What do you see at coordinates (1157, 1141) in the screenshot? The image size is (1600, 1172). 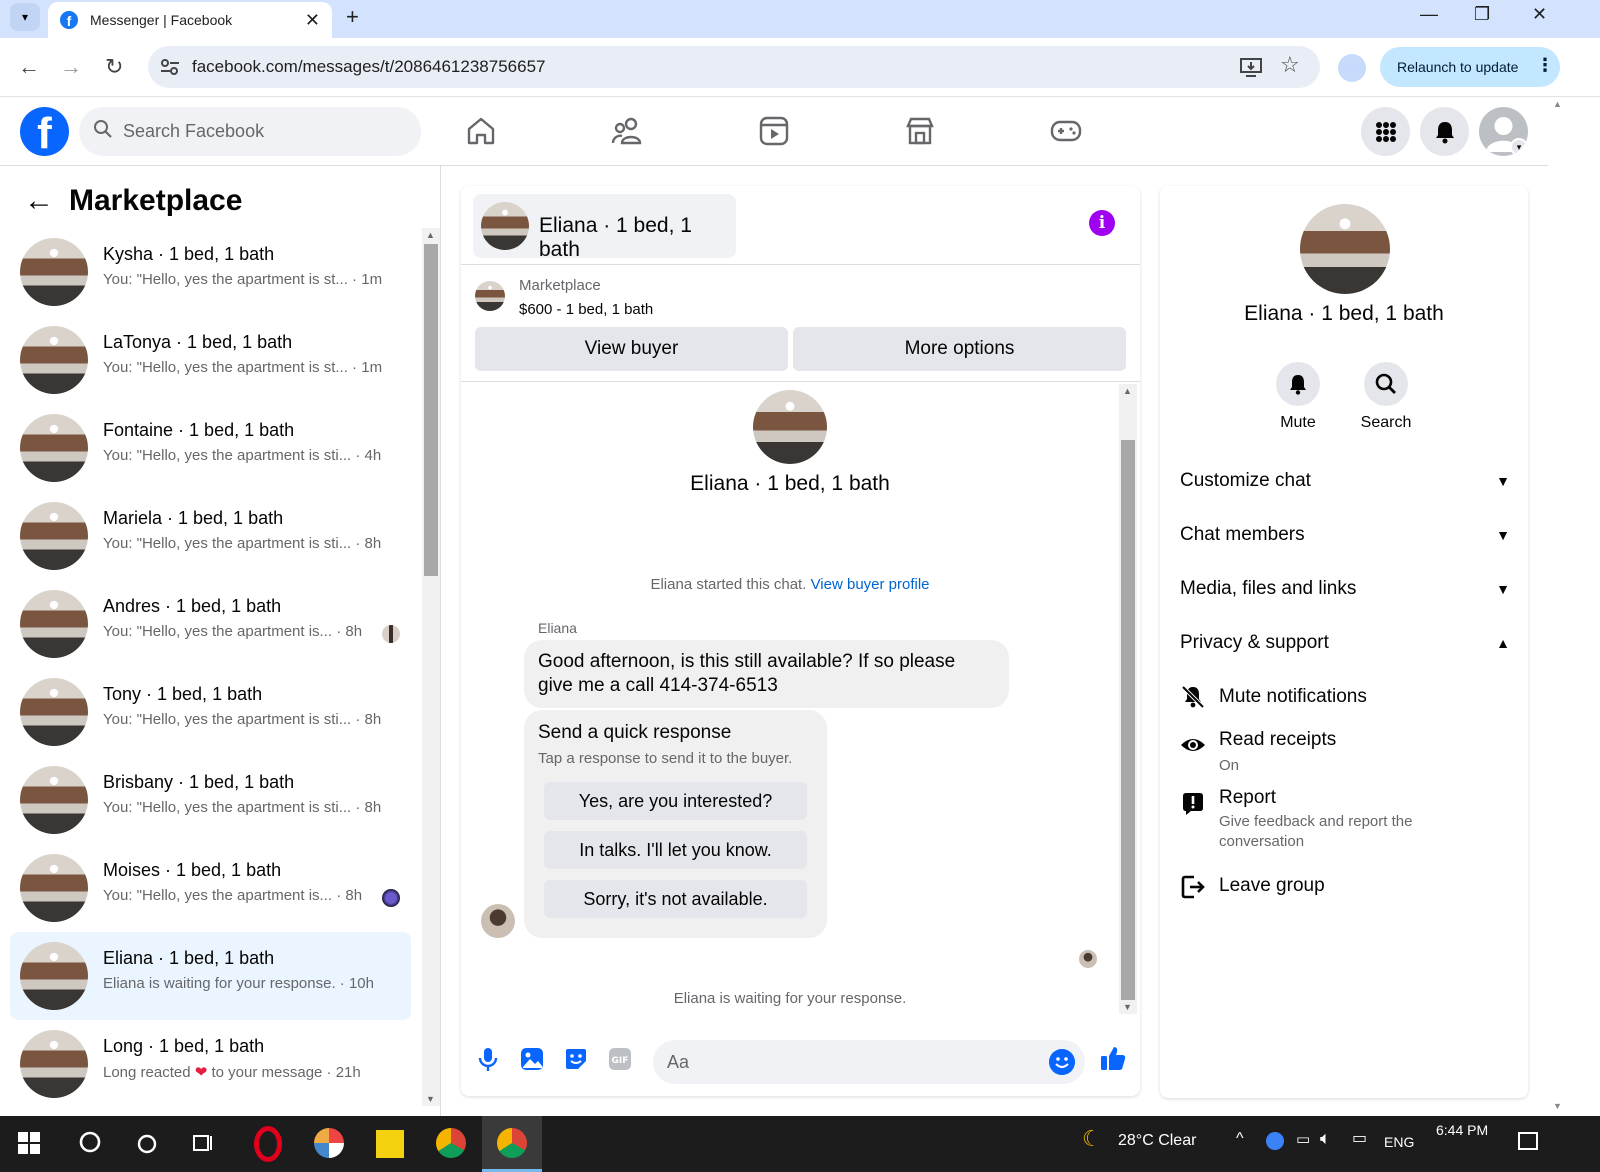 I see `weather-text: 28°C Clear` at bounding box center [1157, 1141].